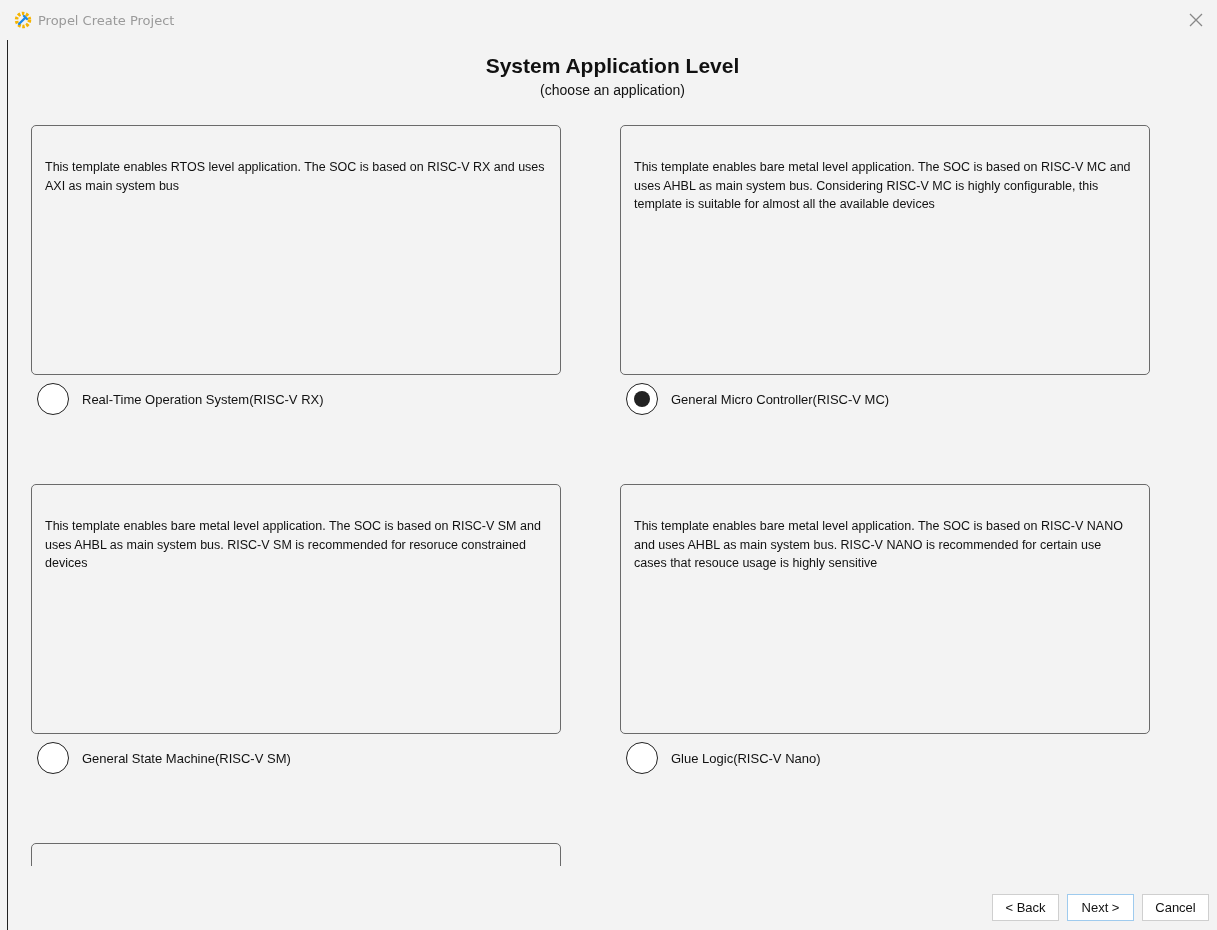 This screenshot has width=1217, height=930. Describe the element at coordinates (746, 758) in the screenshot. I see `radio-label: Glue Logic(RISC-V Nano)` at that location.